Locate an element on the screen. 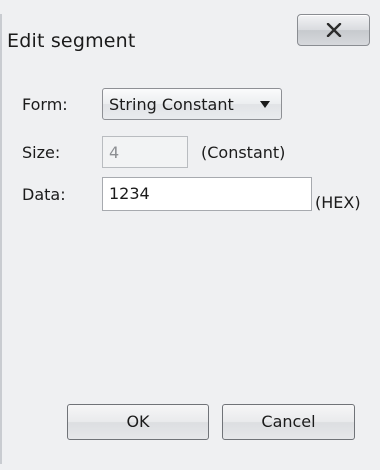 The image size is (380, 470). window-left-edge is located at coordinates (1, 239).